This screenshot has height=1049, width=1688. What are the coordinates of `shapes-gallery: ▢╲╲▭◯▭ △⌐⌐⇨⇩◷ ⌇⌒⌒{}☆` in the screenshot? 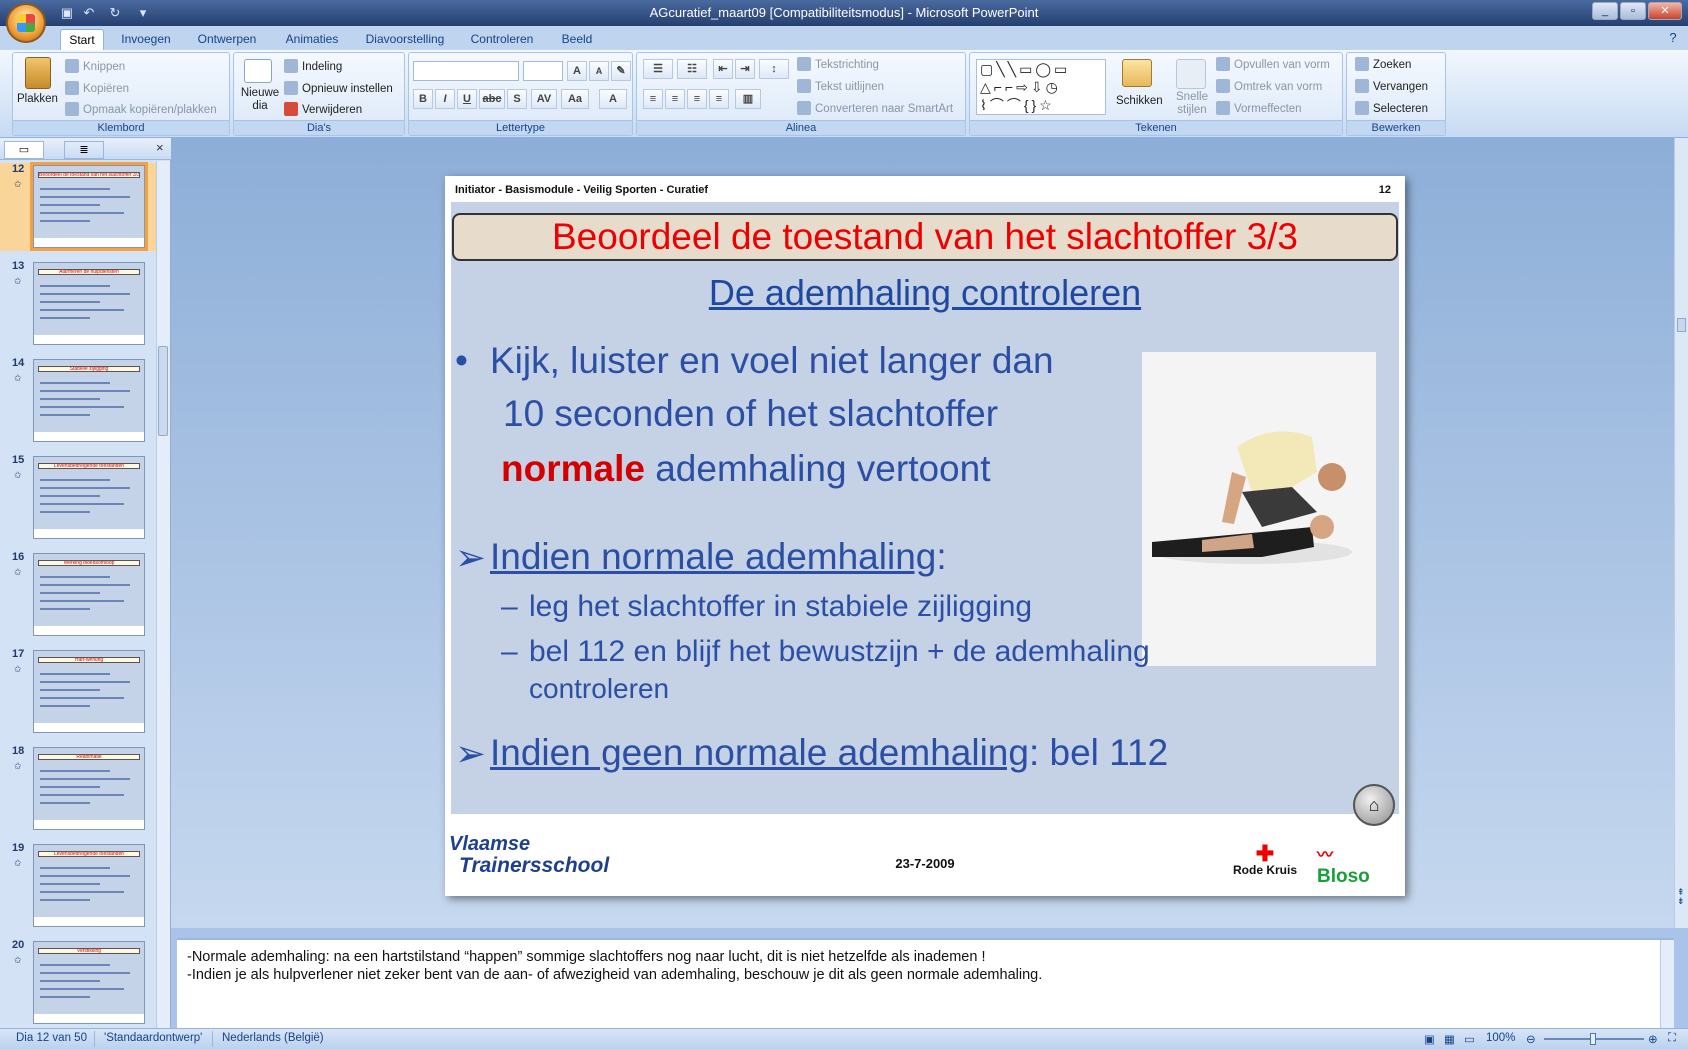 It's located at (1041, 87).